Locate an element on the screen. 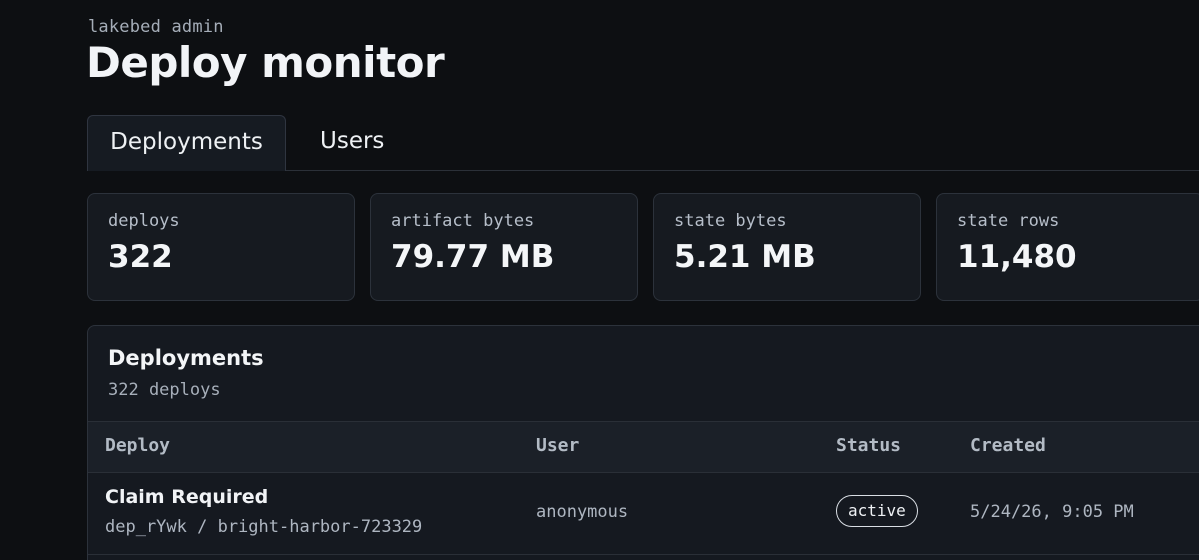  panel-title: Deployments is located at coordinates (186, 358).